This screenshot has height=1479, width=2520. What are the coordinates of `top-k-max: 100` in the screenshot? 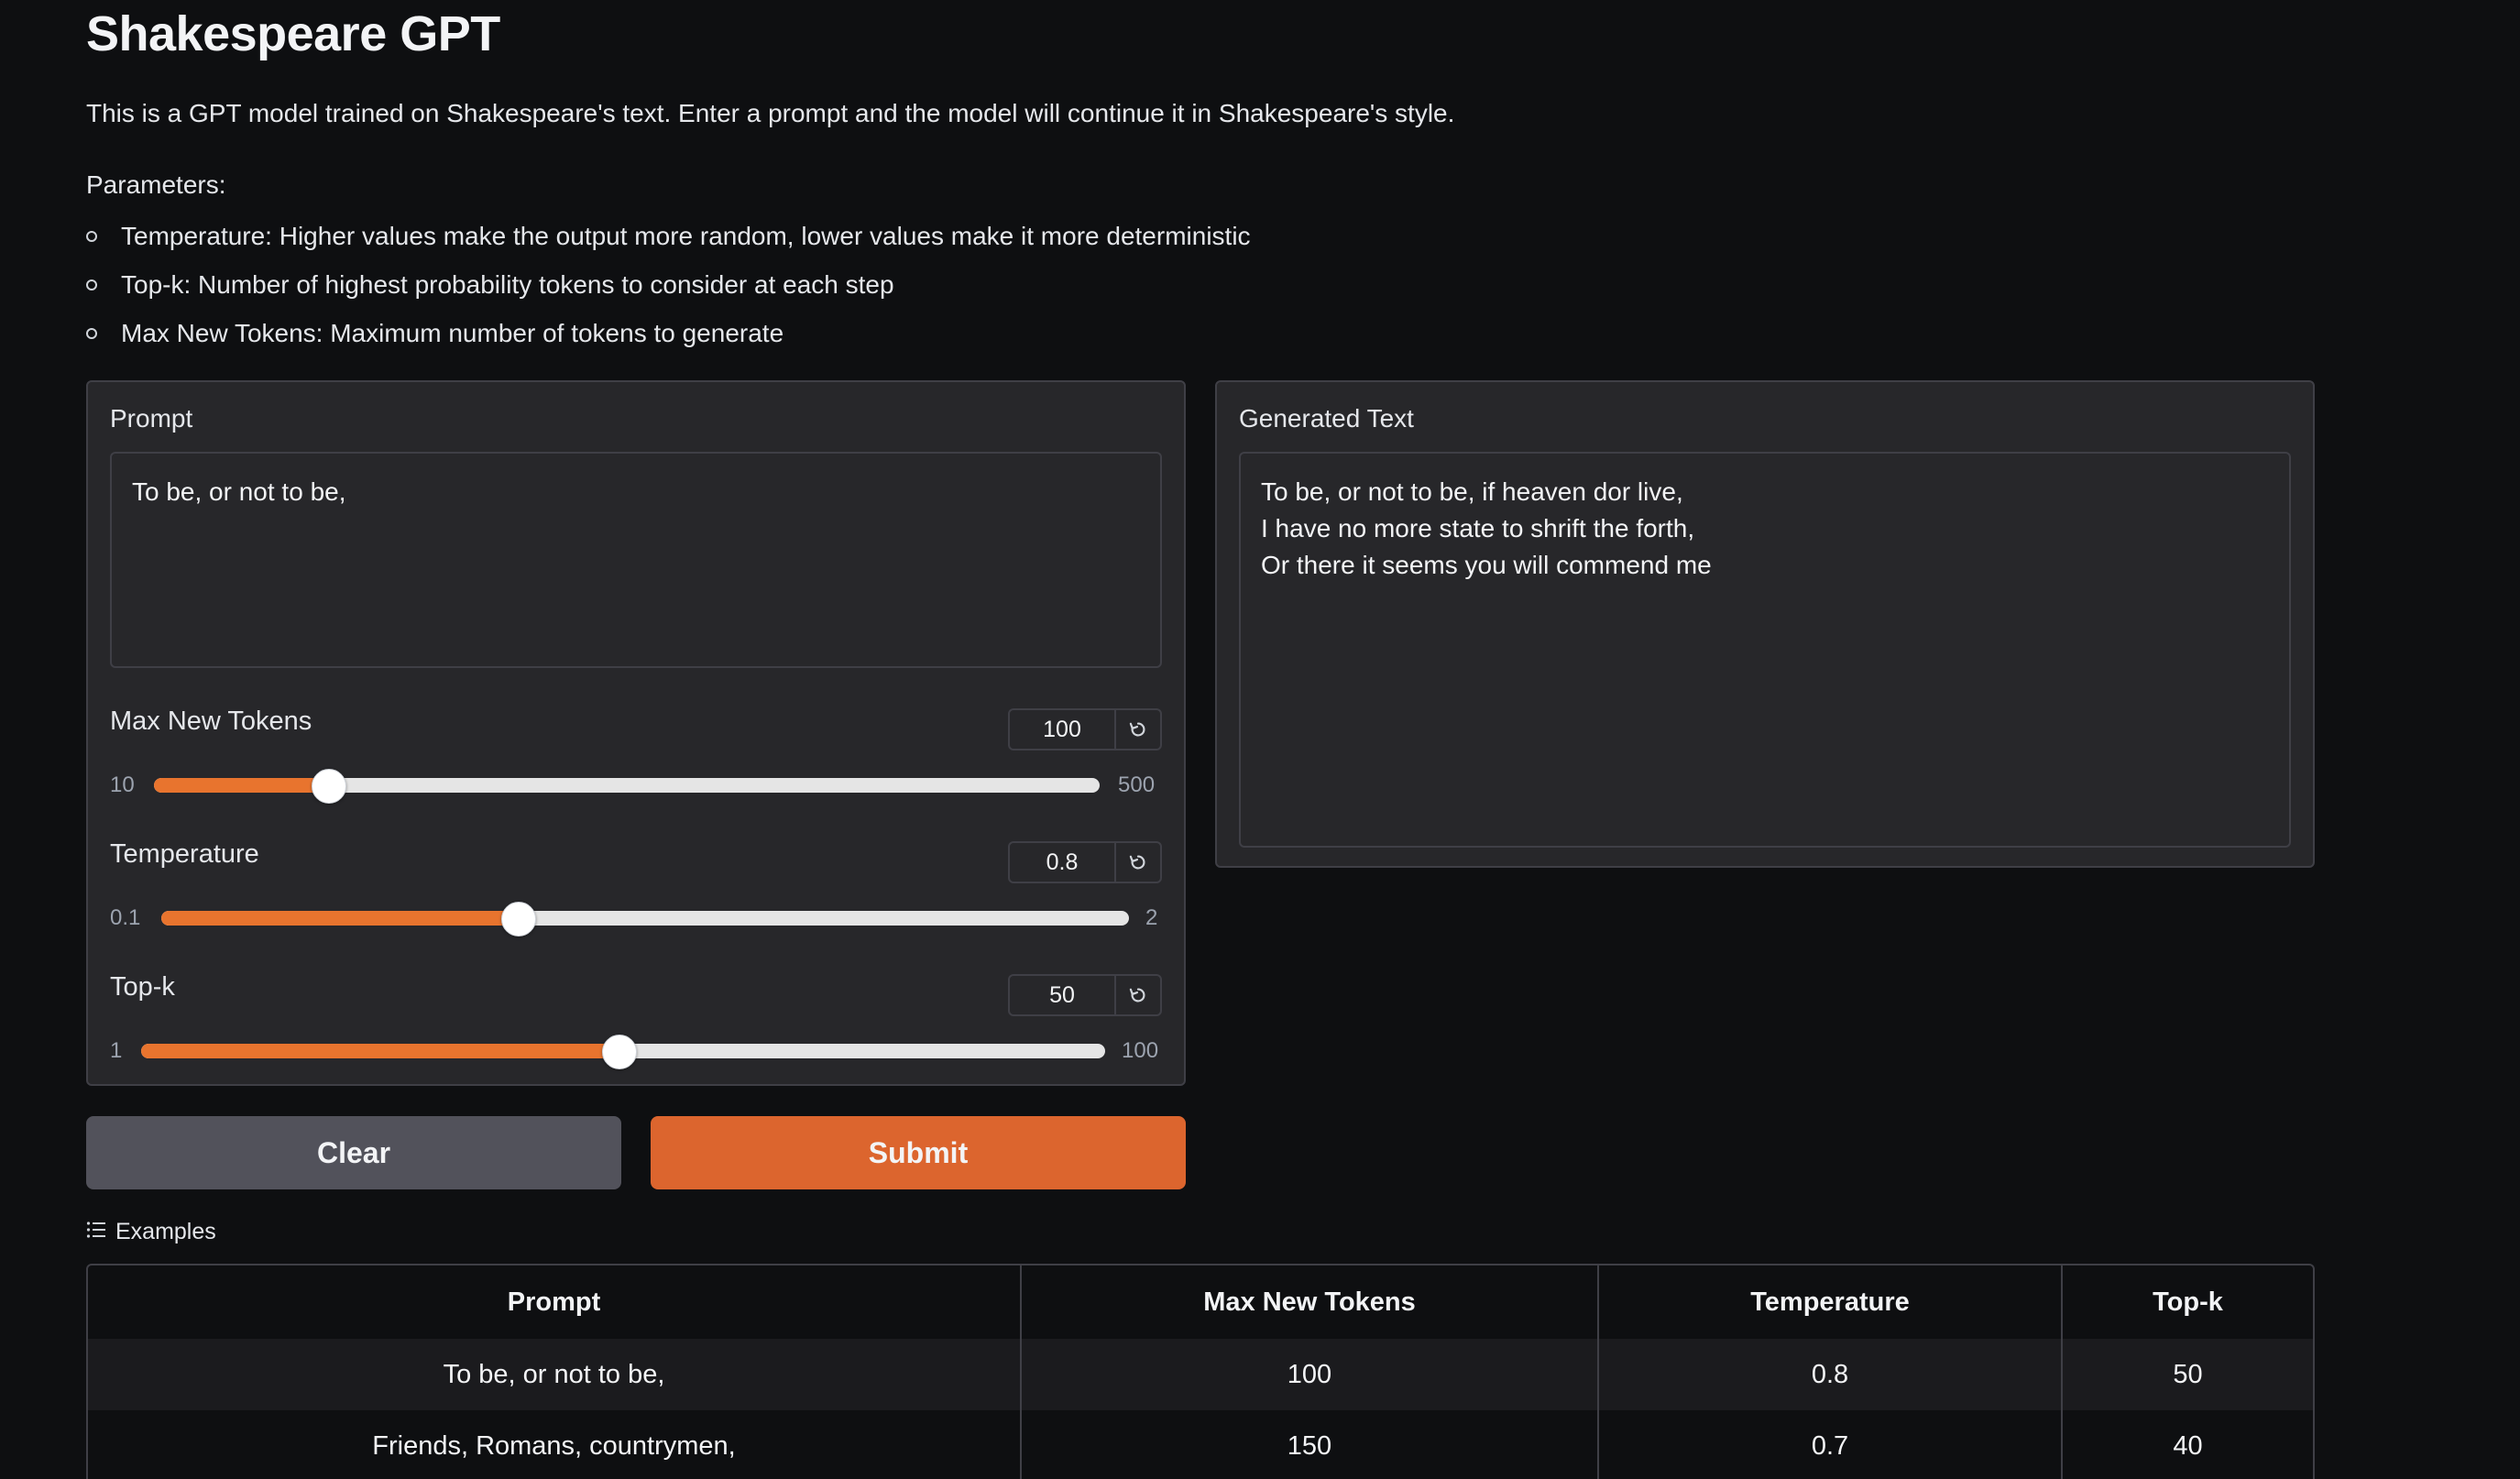 It's located at (1140, 1050).